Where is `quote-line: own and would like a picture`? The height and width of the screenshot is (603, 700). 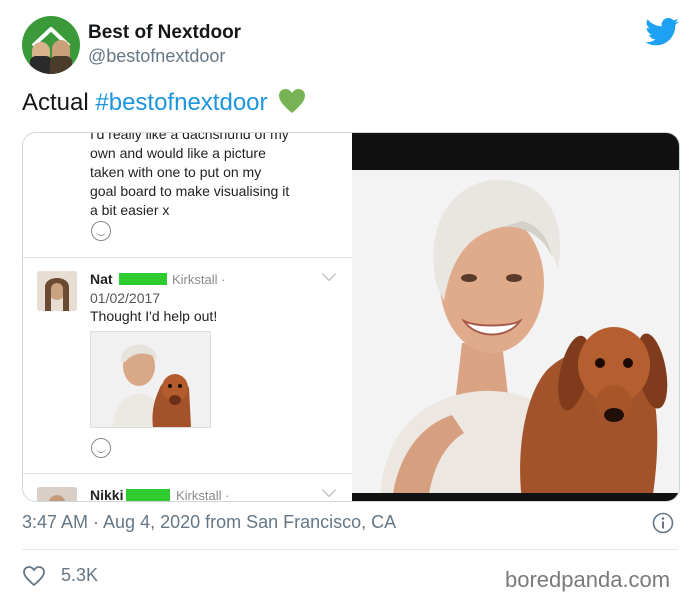
quote-line: own and would like a picture is located at coordinates (178, 153).